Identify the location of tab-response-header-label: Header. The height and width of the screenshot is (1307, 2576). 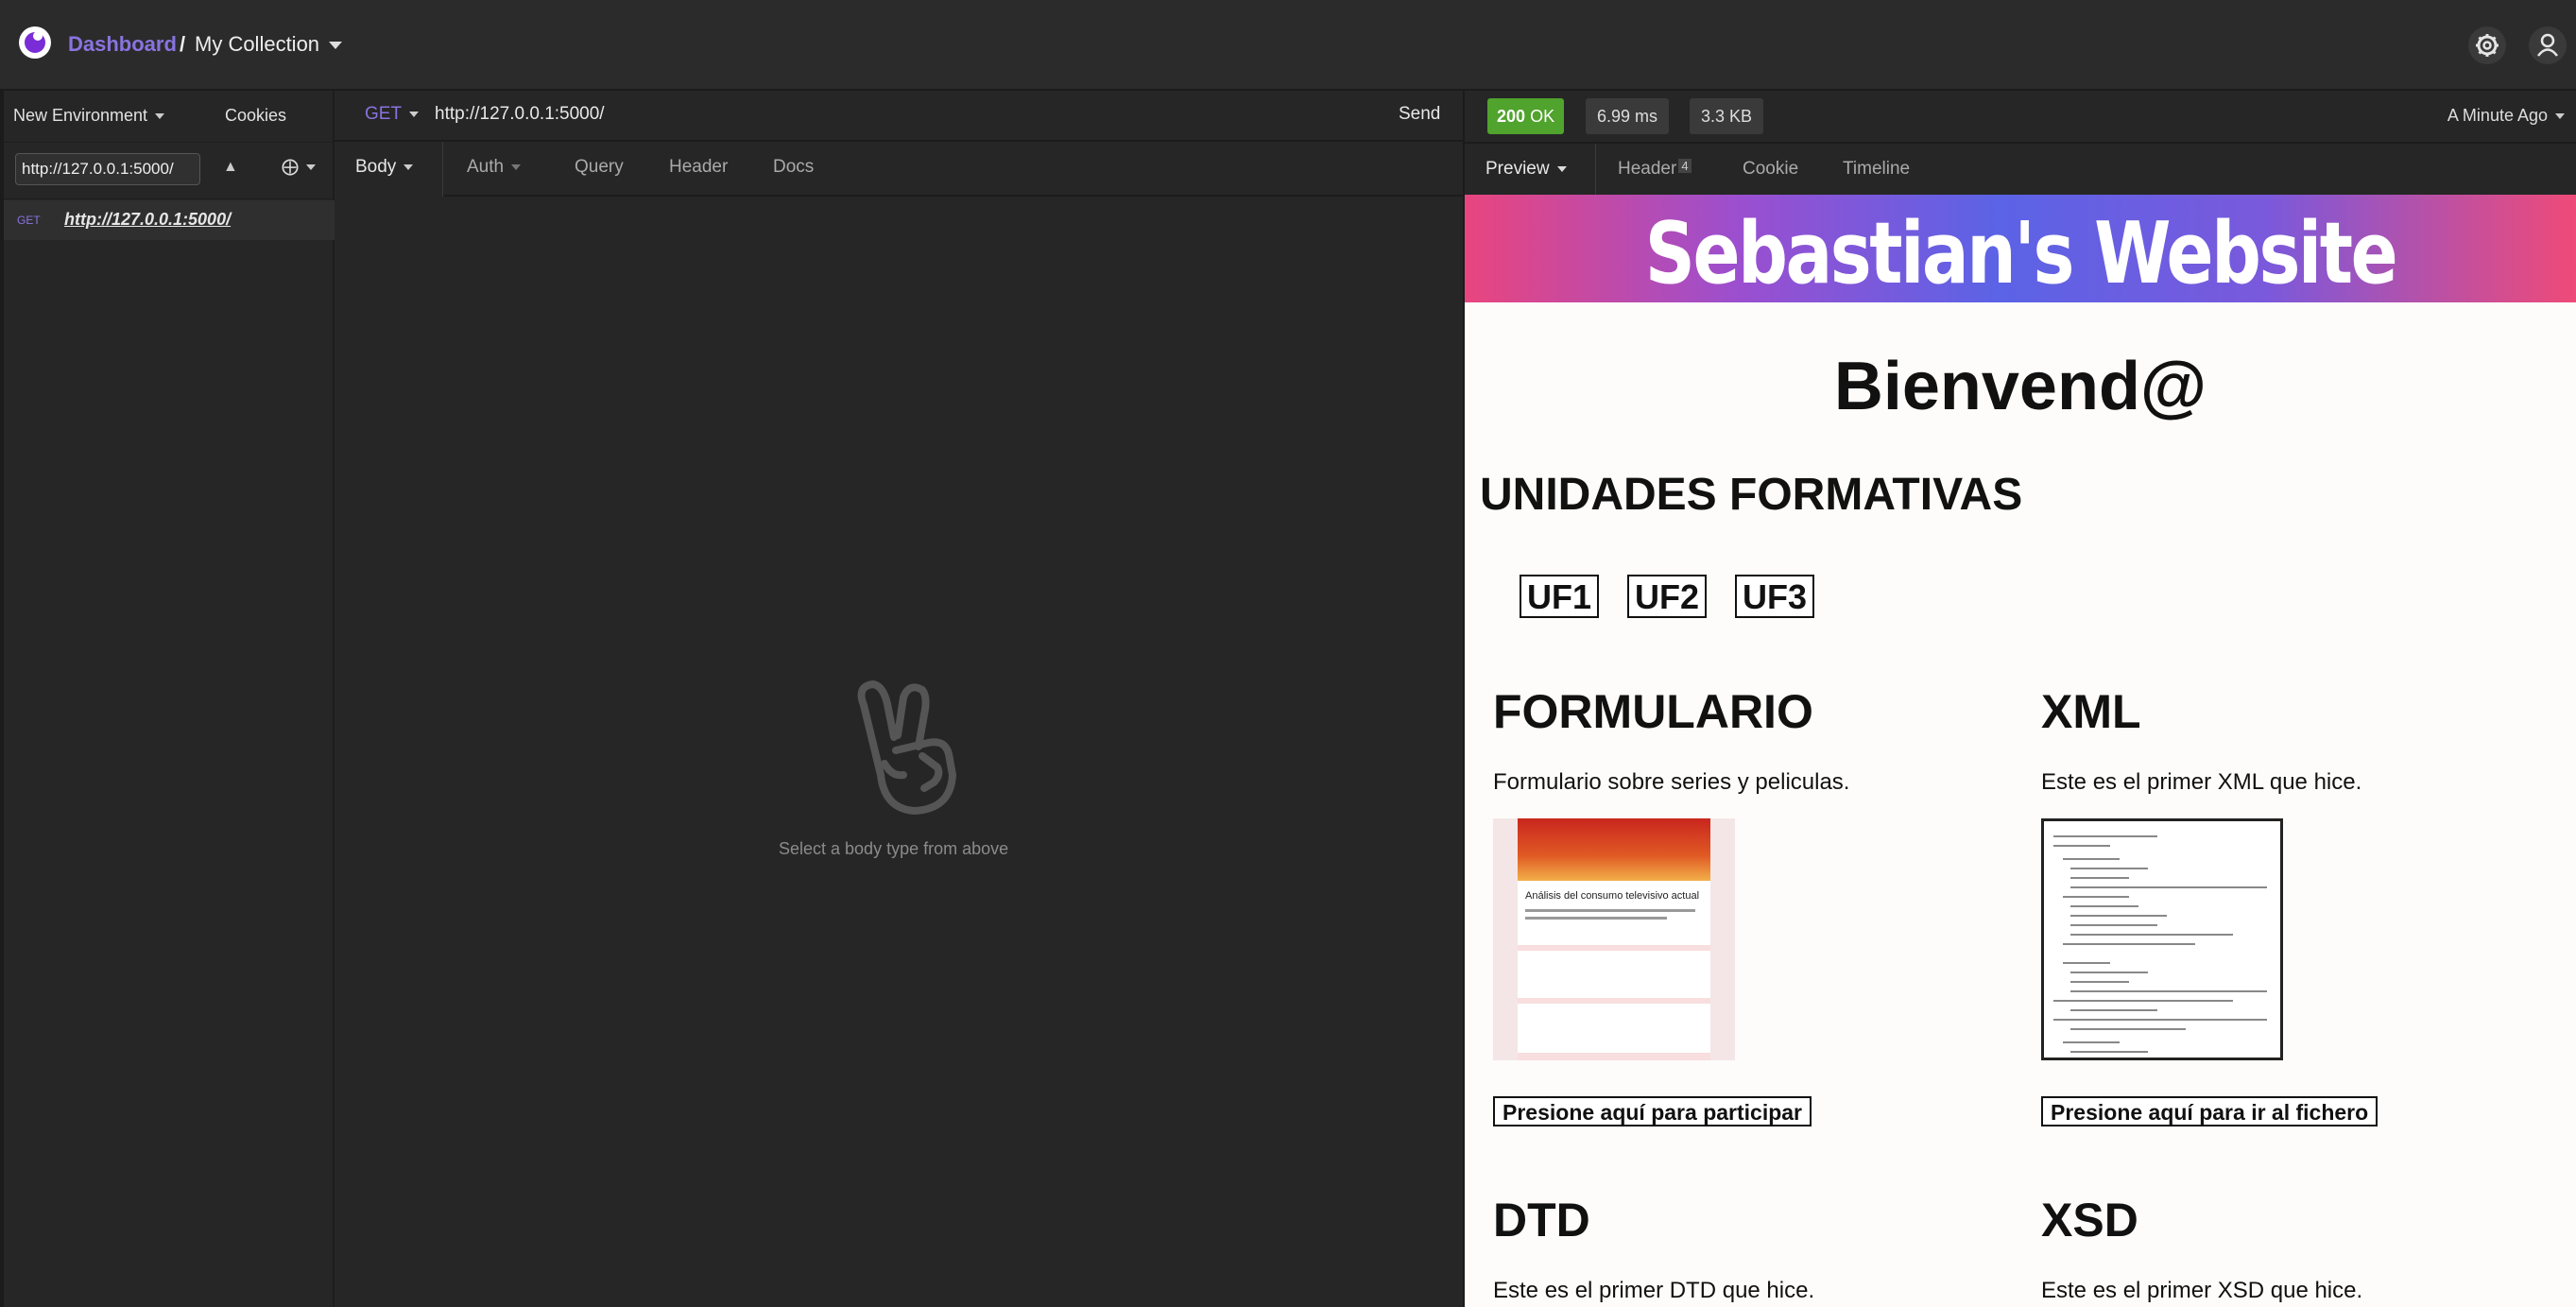
(1647, 169).